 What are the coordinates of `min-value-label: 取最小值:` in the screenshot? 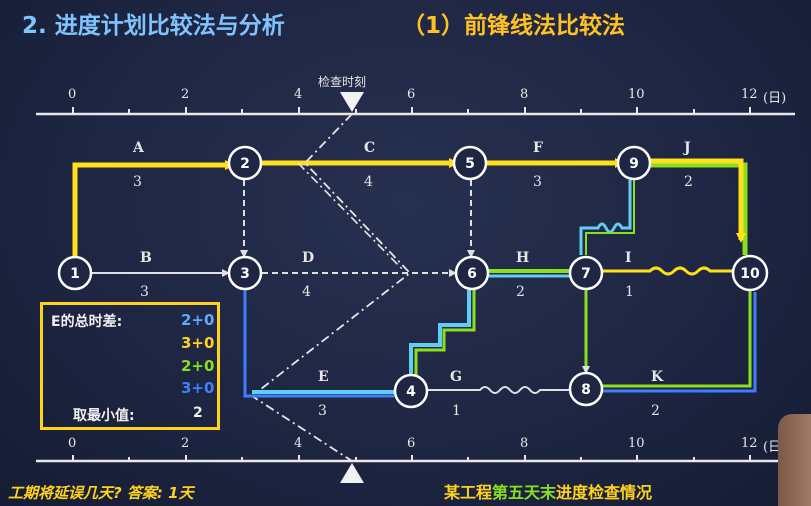 It's located at (104, 416).